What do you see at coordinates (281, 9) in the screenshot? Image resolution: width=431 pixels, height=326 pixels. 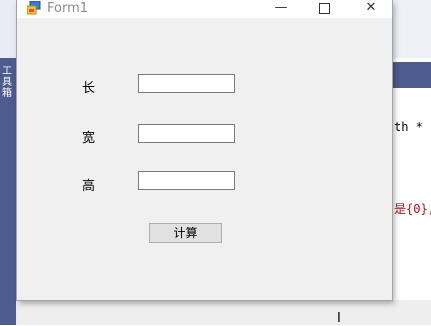 I see `minimize-button: —` at bounding box center [281, 9].